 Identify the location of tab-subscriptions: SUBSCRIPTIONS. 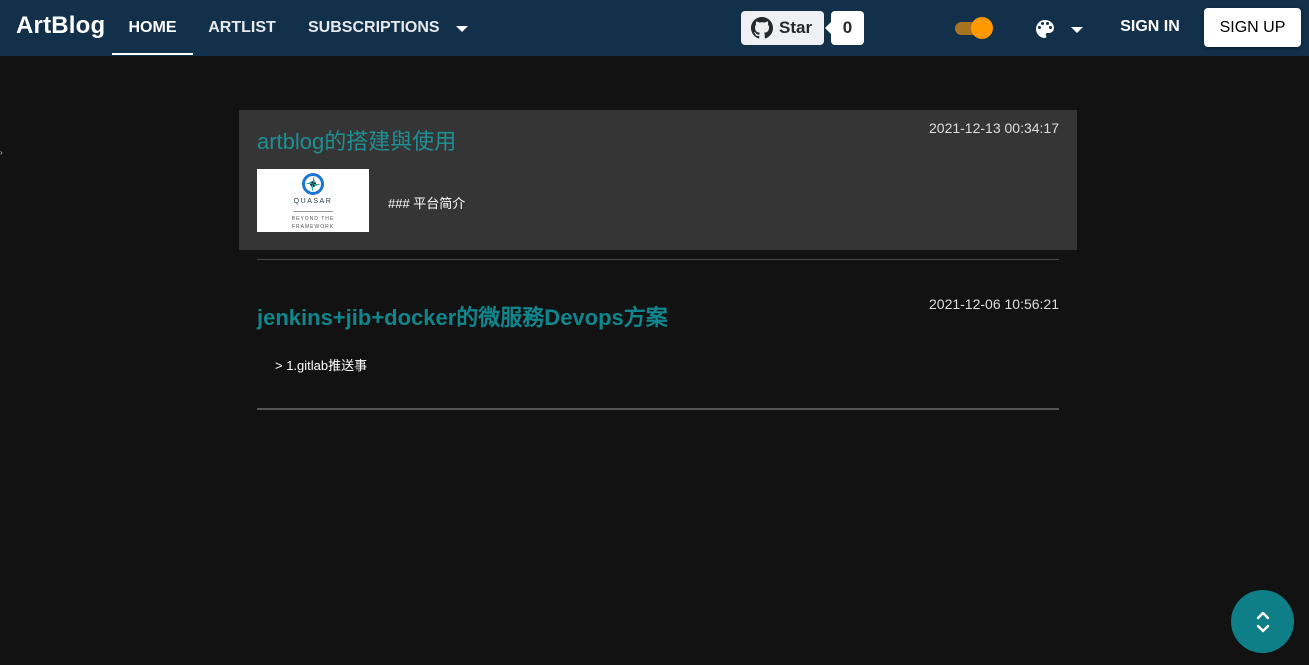
(384, 28).